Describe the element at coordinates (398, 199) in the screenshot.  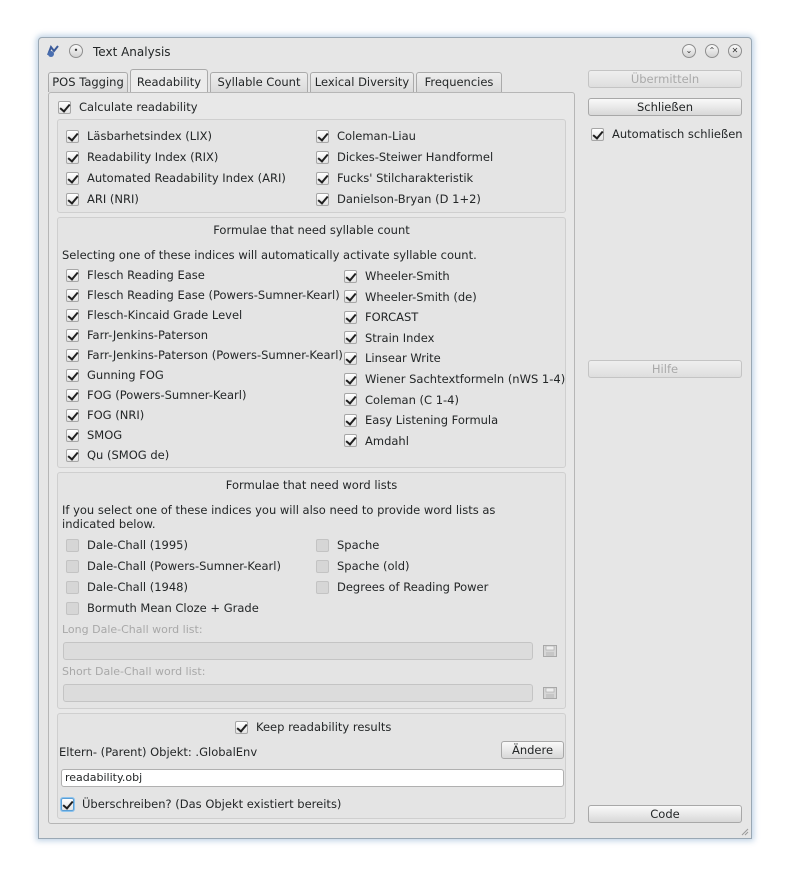
I see `danielson-bryan-checkbox: Danielson-Bryan (D 1+2)` at that location.